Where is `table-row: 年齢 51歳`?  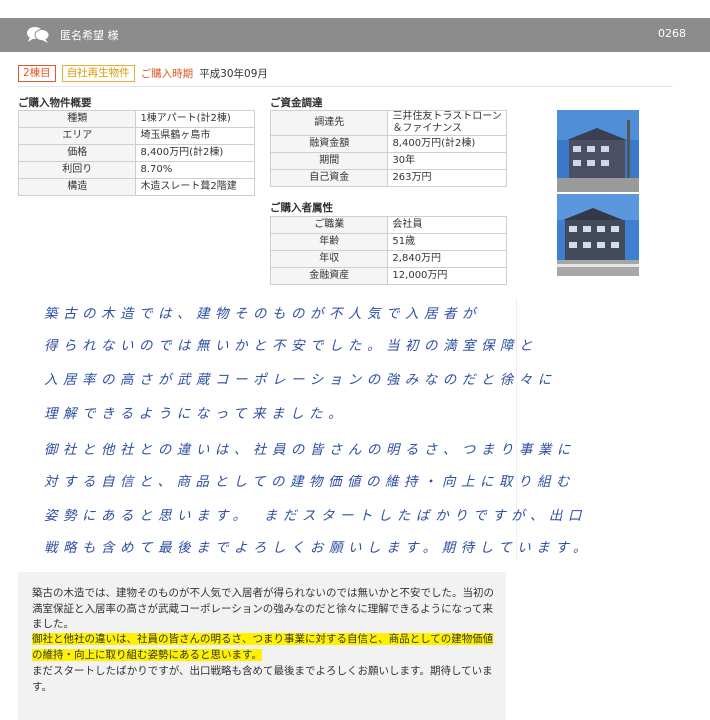
table-row: 年齢 51歳 is located at coordinates (388, 242).